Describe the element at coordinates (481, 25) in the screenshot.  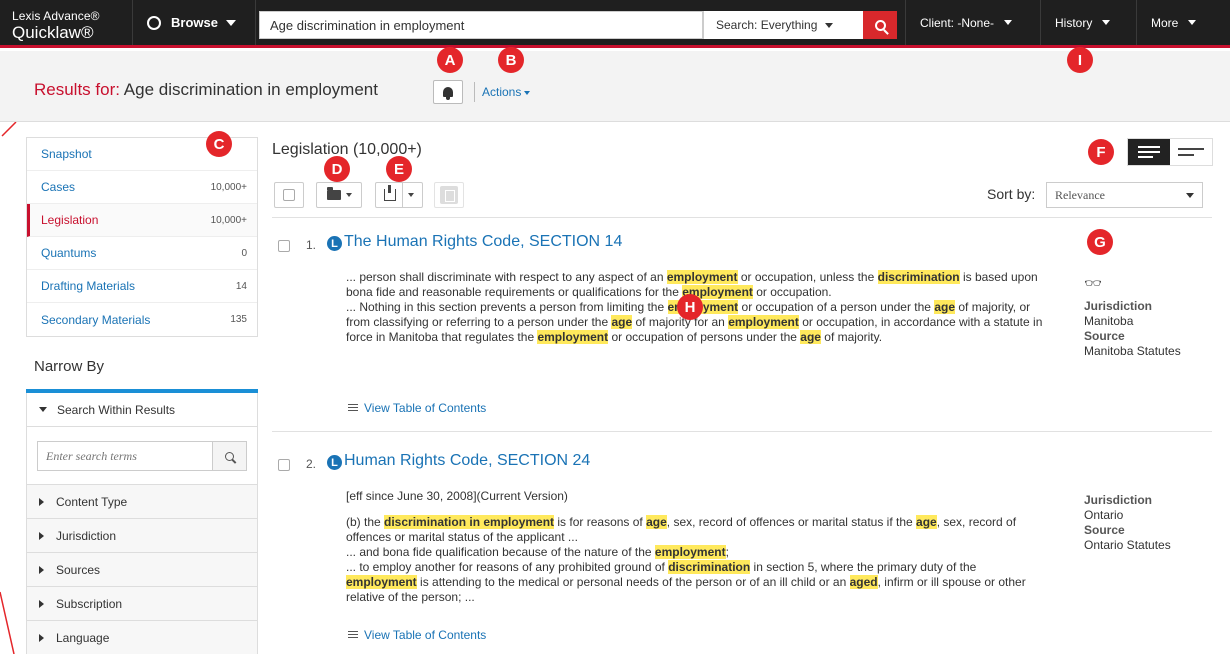
I see `search-input` at that location.